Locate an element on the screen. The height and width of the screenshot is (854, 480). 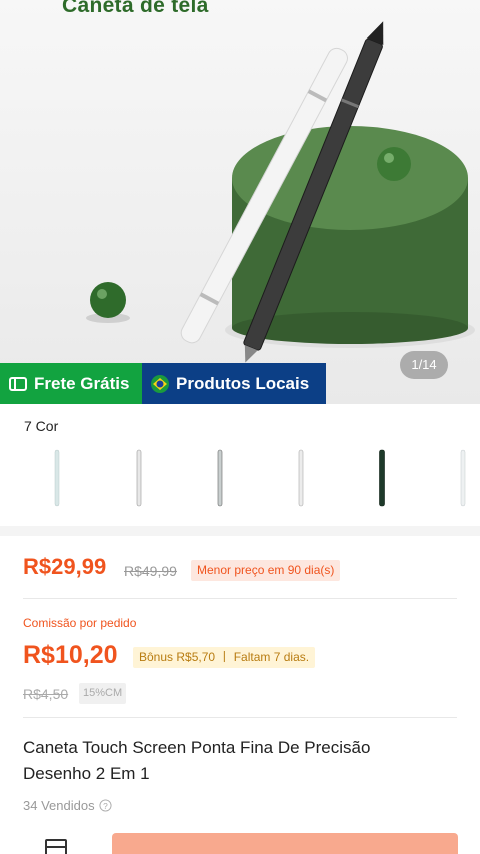
ticket-icon is located at coordinates (18, 383).